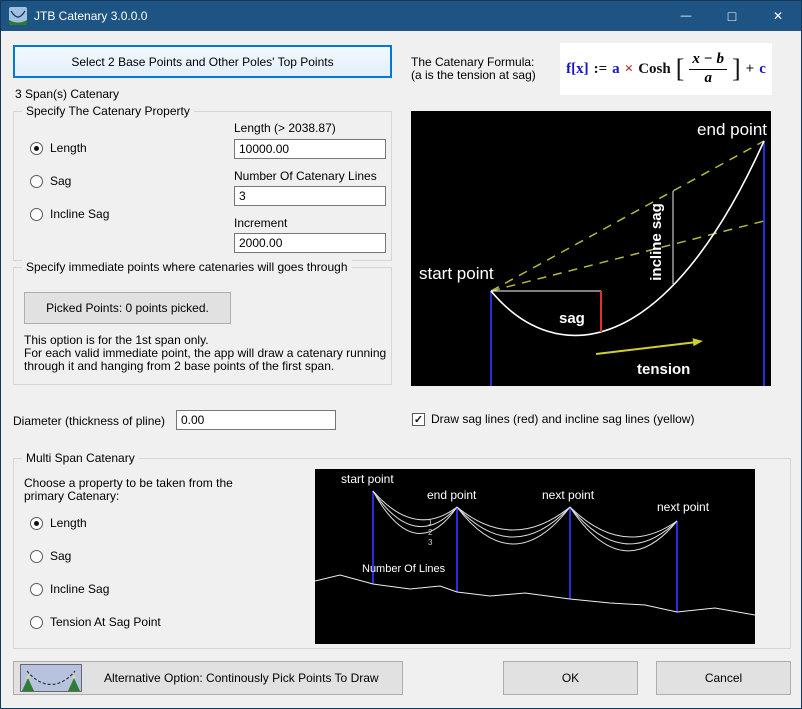 Image resolution: width=802 pixels, height=709 pixels. What do you see at coordinates (72, 496) in the screenshot?
I see `multi-span-caption-line2: primary Catenary:` at bounding box center [72, 496].